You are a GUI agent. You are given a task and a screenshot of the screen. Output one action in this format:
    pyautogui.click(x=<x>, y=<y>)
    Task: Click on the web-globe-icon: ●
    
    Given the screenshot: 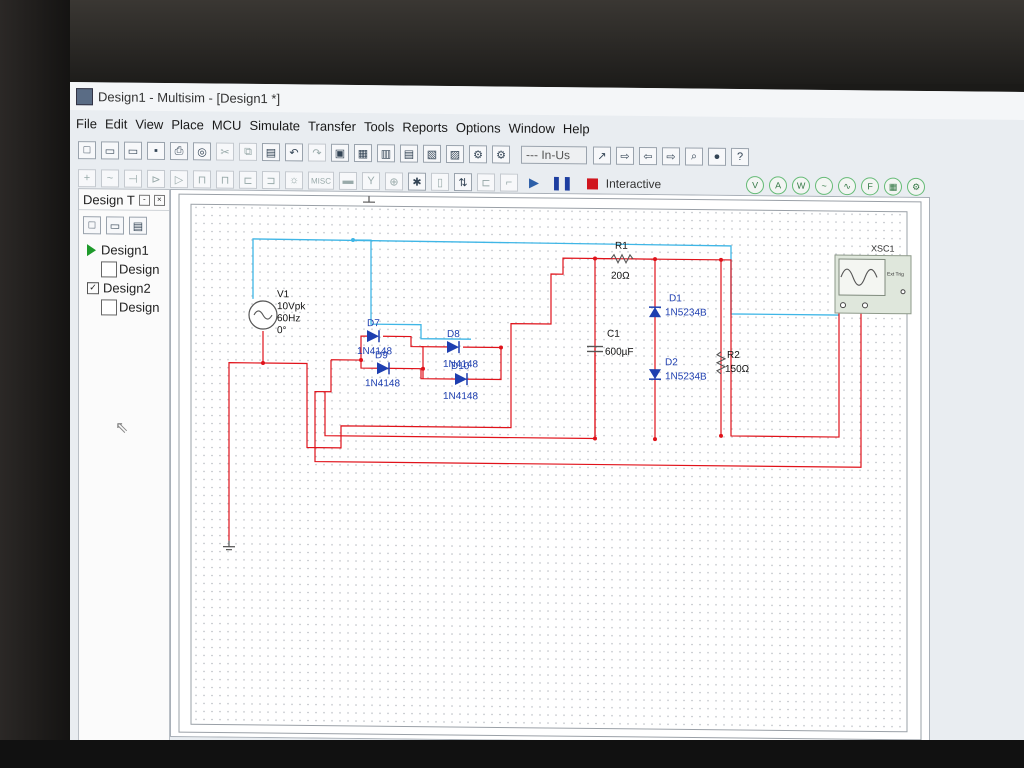 What is the action you would take?
    pyautogui.click(x=717, y=156)
    